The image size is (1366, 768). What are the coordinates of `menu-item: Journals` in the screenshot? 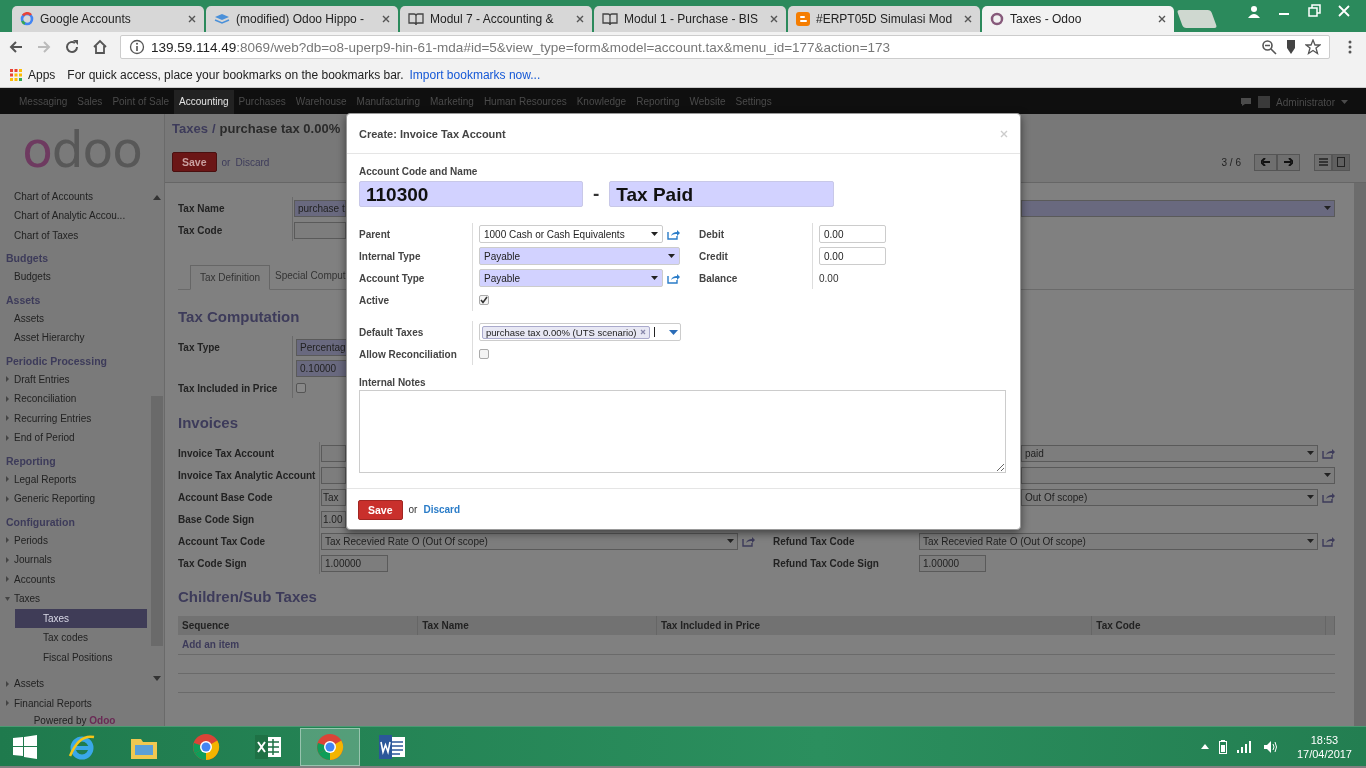 It's located at (75, 560).